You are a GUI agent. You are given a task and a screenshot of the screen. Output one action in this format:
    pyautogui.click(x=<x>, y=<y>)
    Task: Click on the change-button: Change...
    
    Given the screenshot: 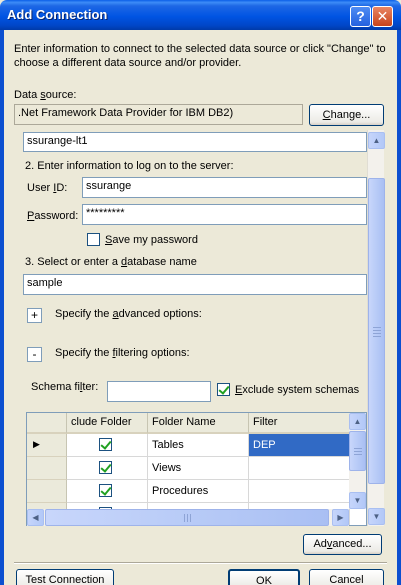 What is the action you would take?
    pyautogui.click(x=346, y=115)
    